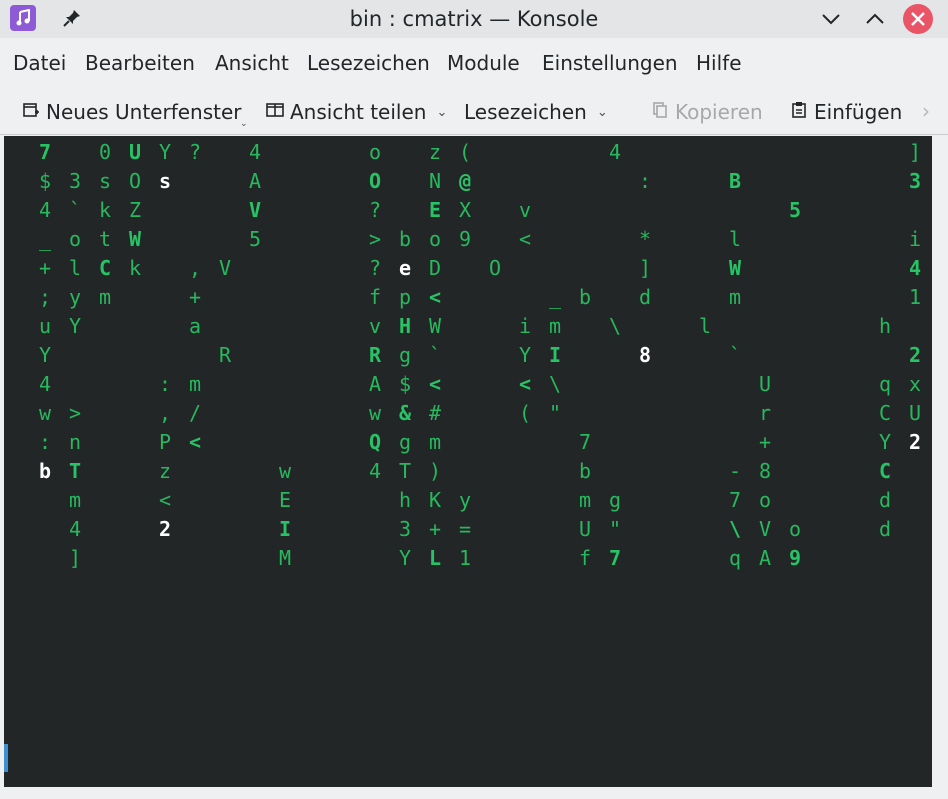  What do you see at coordinates (858, 112) in the screenshot?
I see `paste-label: Einfügen` at bounding box center [858, 112].